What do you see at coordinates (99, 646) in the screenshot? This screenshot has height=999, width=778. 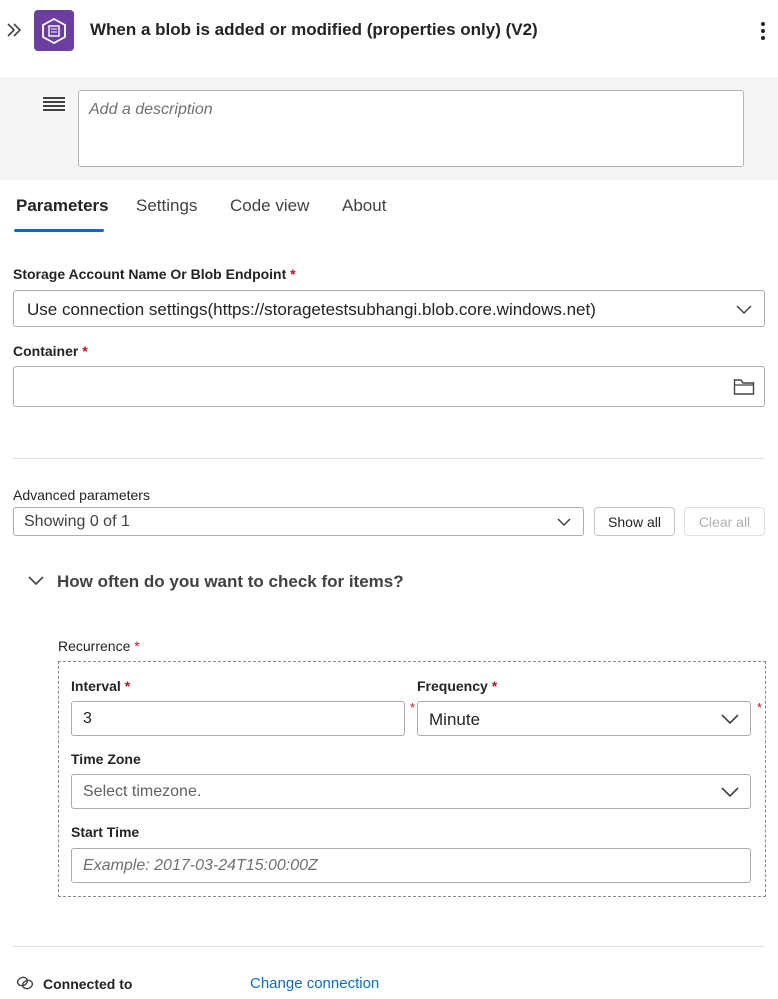 I see `recurrence-label: Recurrence *` at bounding box center [99, 646].